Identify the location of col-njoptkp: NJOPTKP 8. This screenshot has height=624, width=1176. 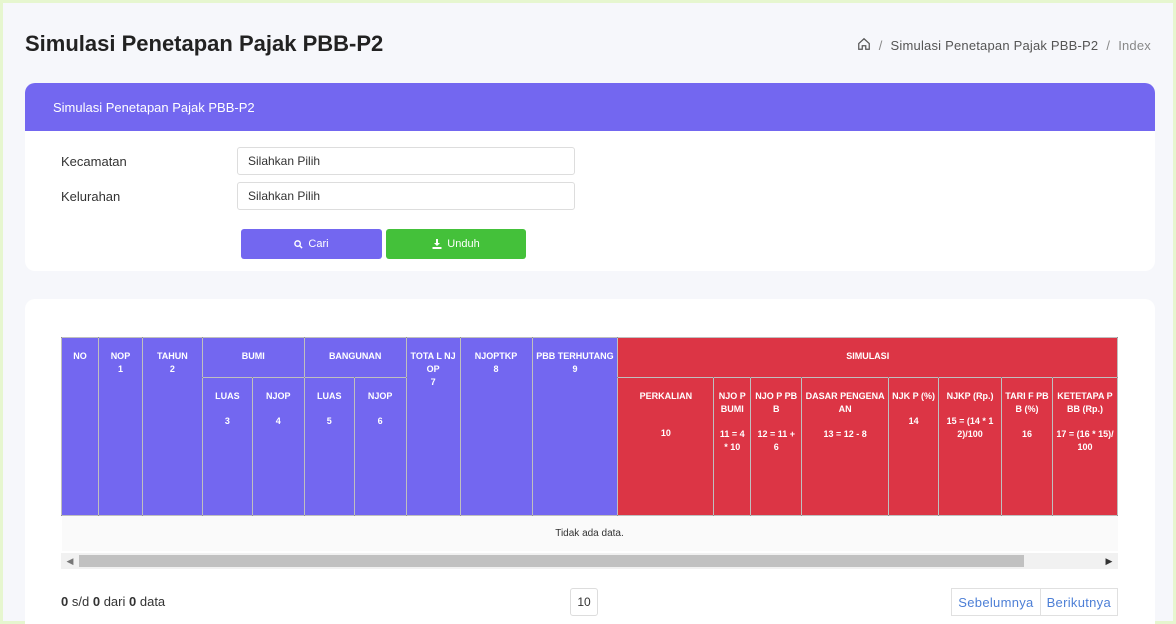
(496, 426).